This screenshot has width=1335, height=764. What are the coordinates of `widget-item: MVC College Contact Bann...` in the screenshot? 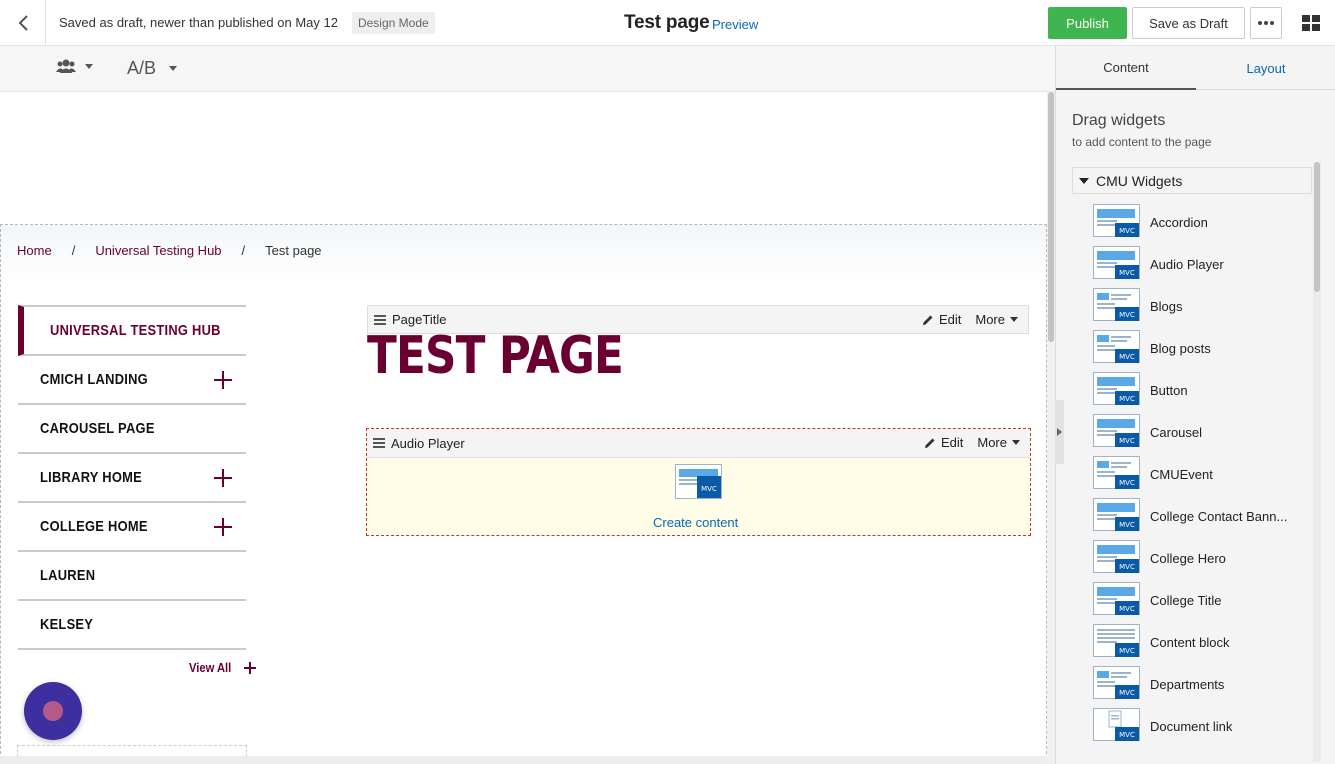 It's located at (1193, 516).